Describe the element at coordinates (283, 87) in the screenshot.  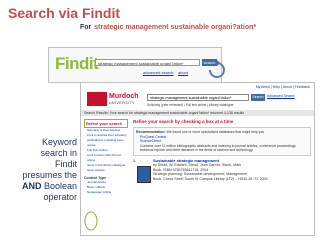
I see `top-links: My Items | Help | About | Feedback` at that location.